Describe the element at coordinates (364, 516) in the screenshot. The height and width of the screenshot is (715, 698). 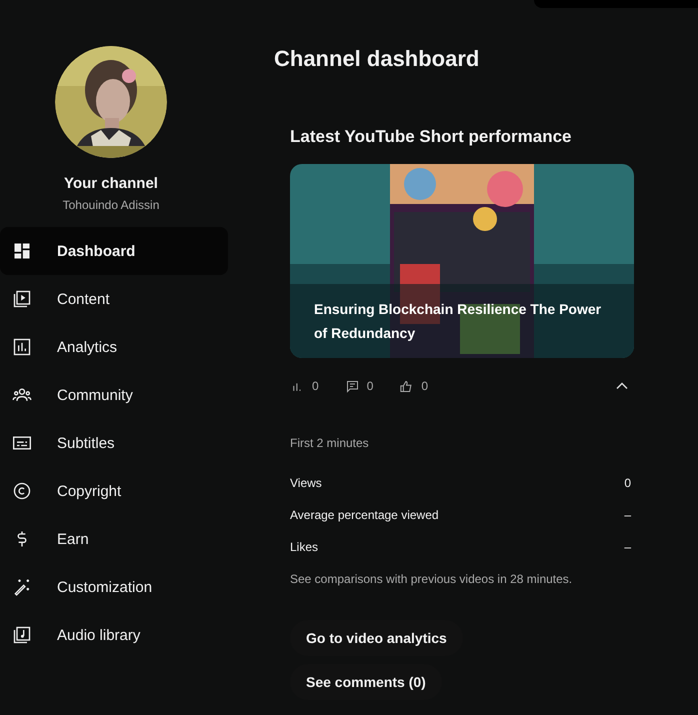
I see `metric-label: Average percentage viewed` at that location.